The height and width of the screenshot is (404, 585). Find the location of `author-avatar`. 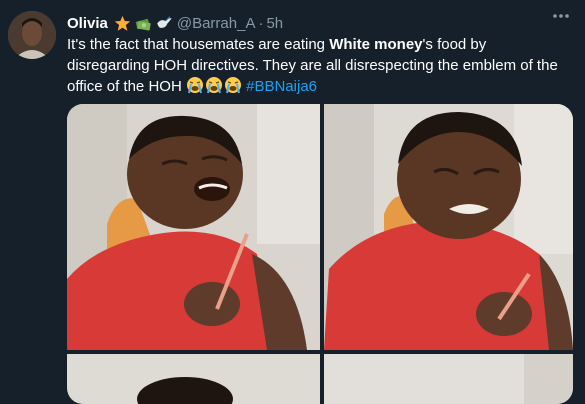

author-avatar is located at coordinates (32, 35).